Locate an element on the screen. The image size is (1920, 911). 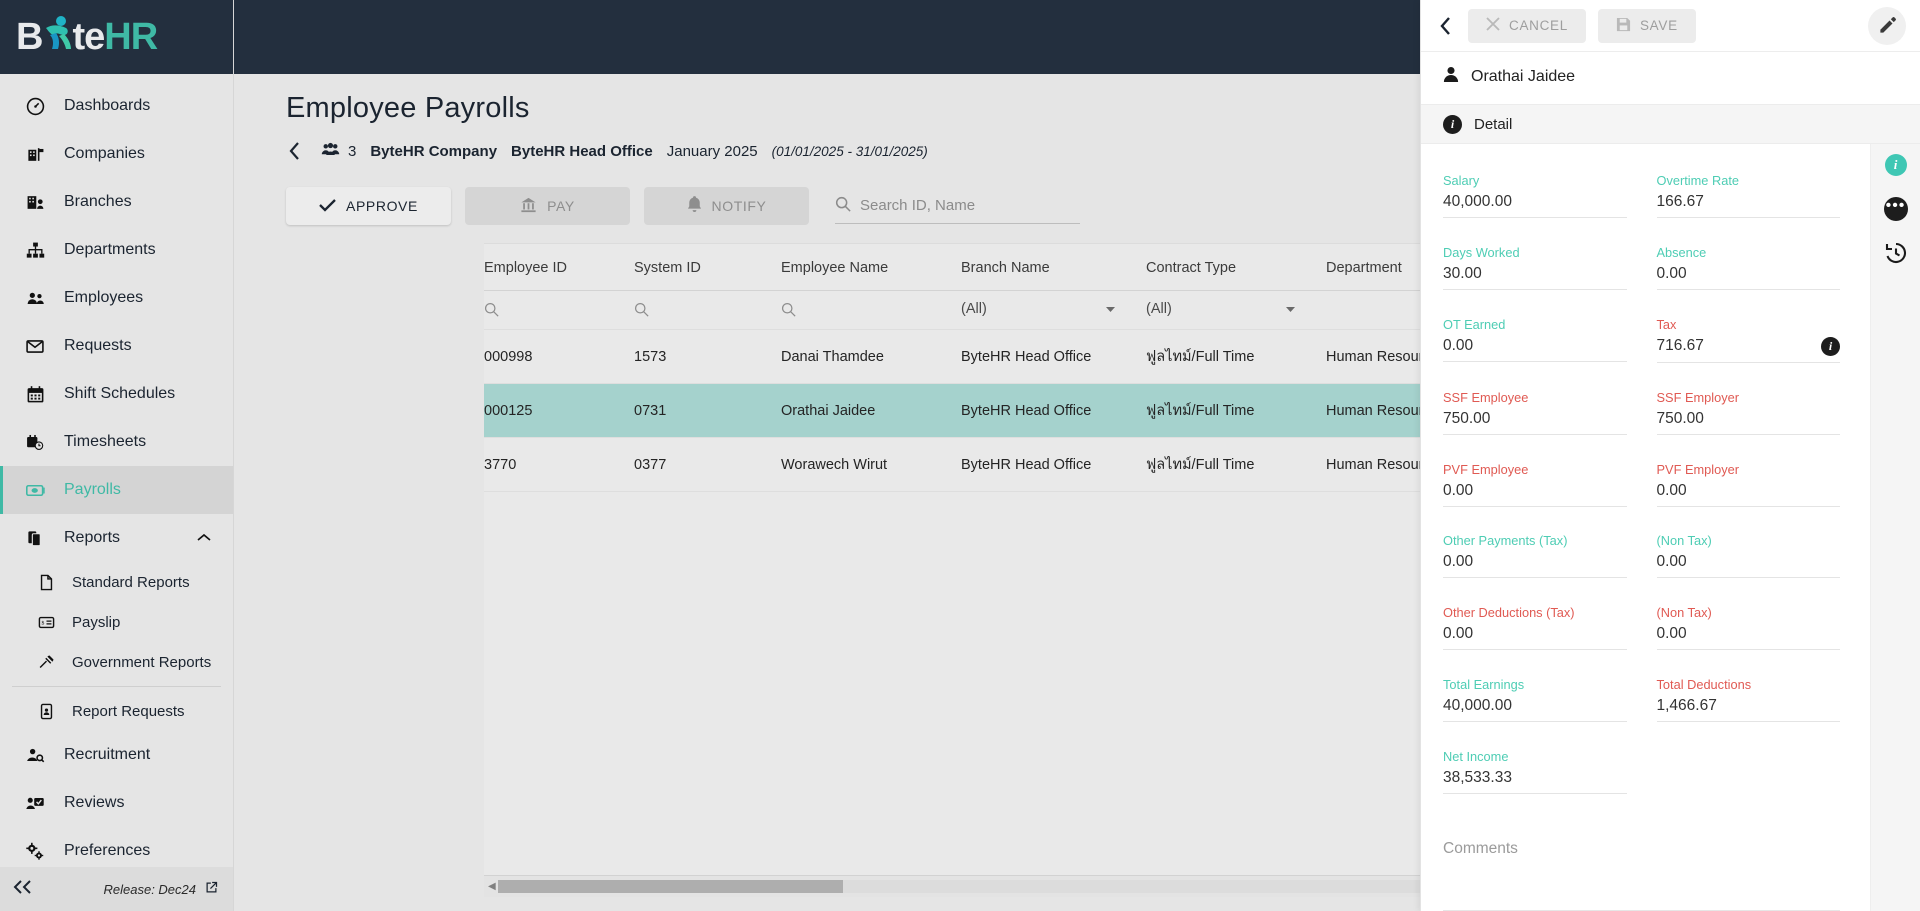
search-input is located at coordinates (970, 205).